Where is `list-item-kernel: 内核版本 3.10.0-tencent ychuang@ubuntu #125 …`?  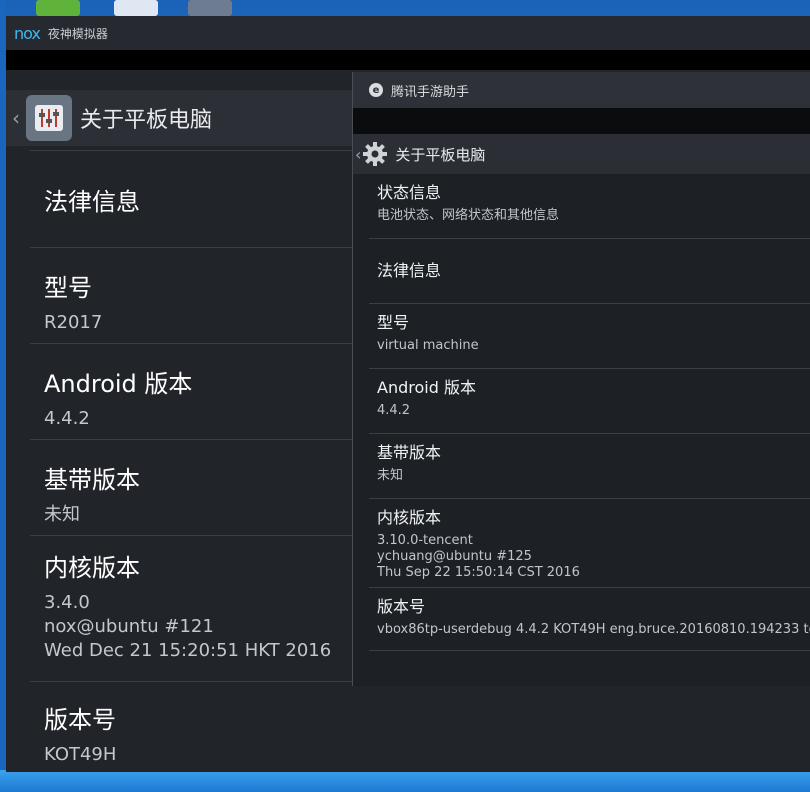
list-item-kernel: 内核版本 3.10.0-tencent ychuang@ubuntu #125 … is located at coordinates (589, 543).